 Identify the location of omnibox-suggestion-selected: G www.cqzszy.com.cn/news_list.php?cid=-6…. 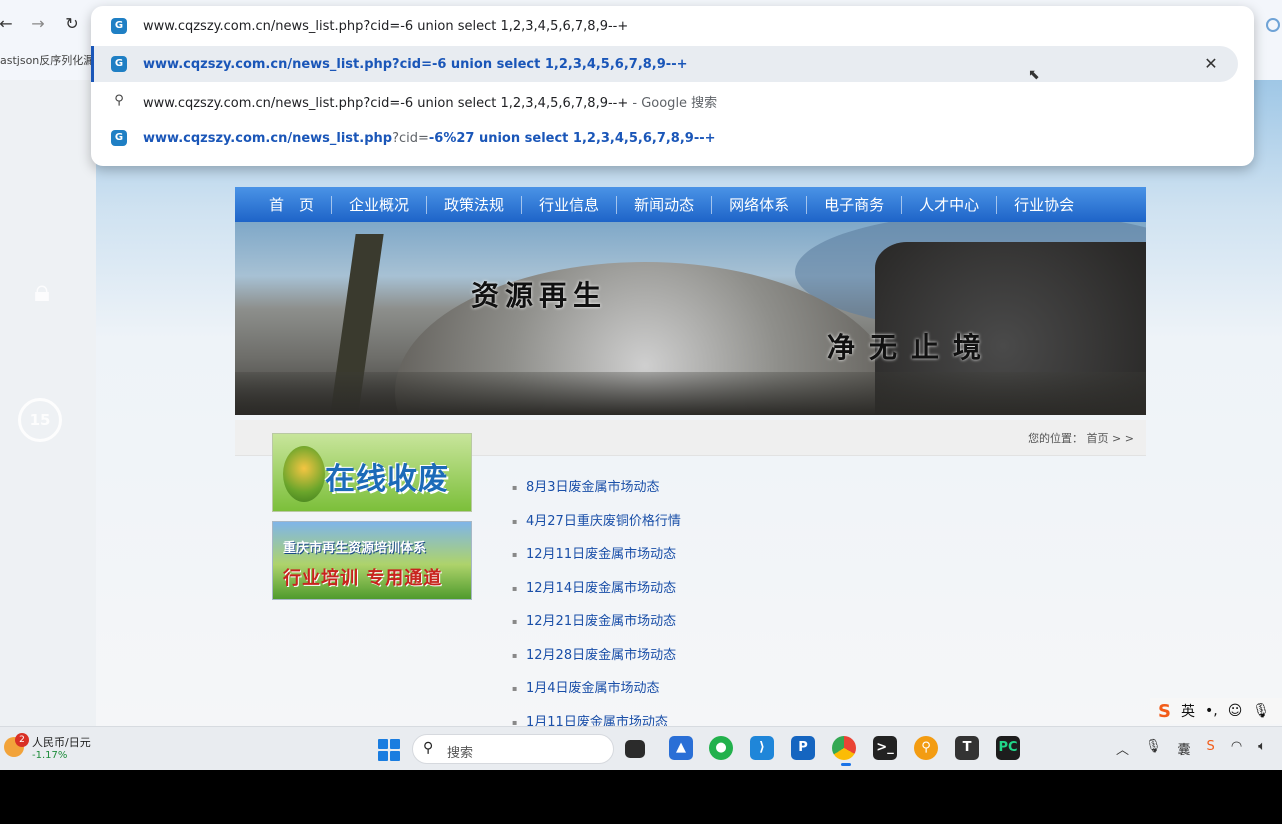
(664, 64).